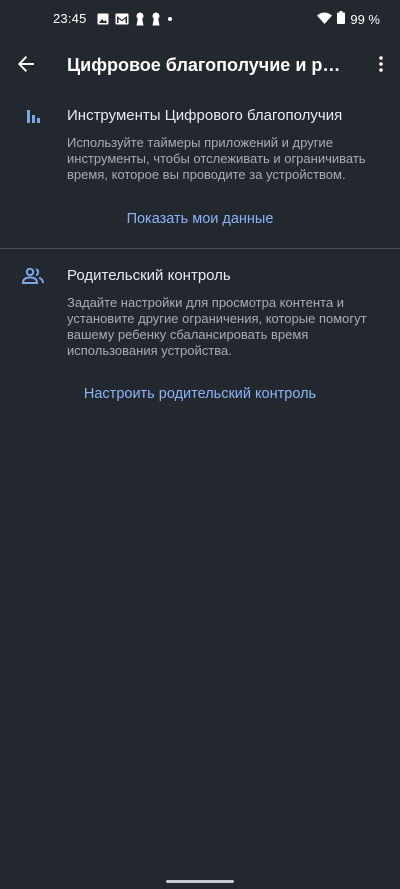 This screenshot has height=889, width=400. Describe the element at coordinates (122, 19) in the screenshot. I see `gmail-icon` at that location.